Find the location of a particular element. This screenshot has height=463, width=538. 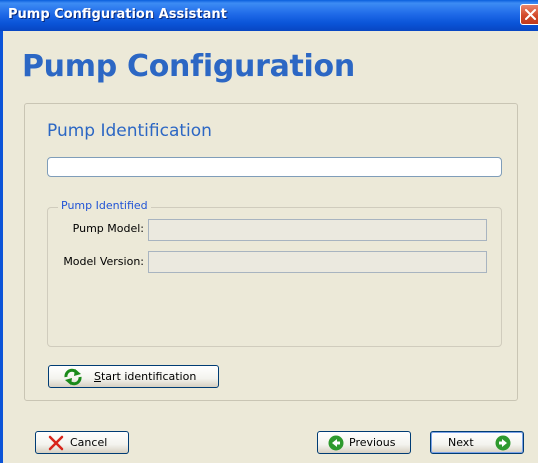

pump-model-field is located at coordinates (317, 230).